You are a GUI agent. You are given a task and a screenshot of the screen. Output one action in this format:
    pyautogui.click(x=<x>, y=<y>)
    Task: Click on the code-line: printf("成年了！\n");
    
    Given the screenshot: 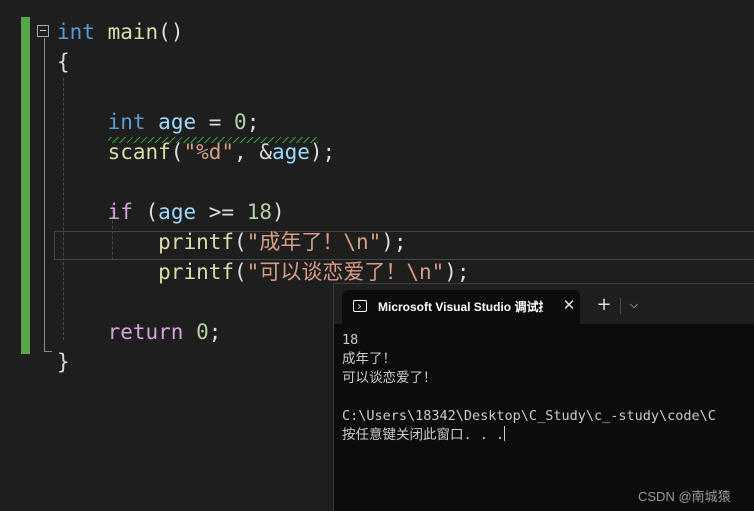 What is the action you would take?
    pyautogui.click(x=263, y=242)
    